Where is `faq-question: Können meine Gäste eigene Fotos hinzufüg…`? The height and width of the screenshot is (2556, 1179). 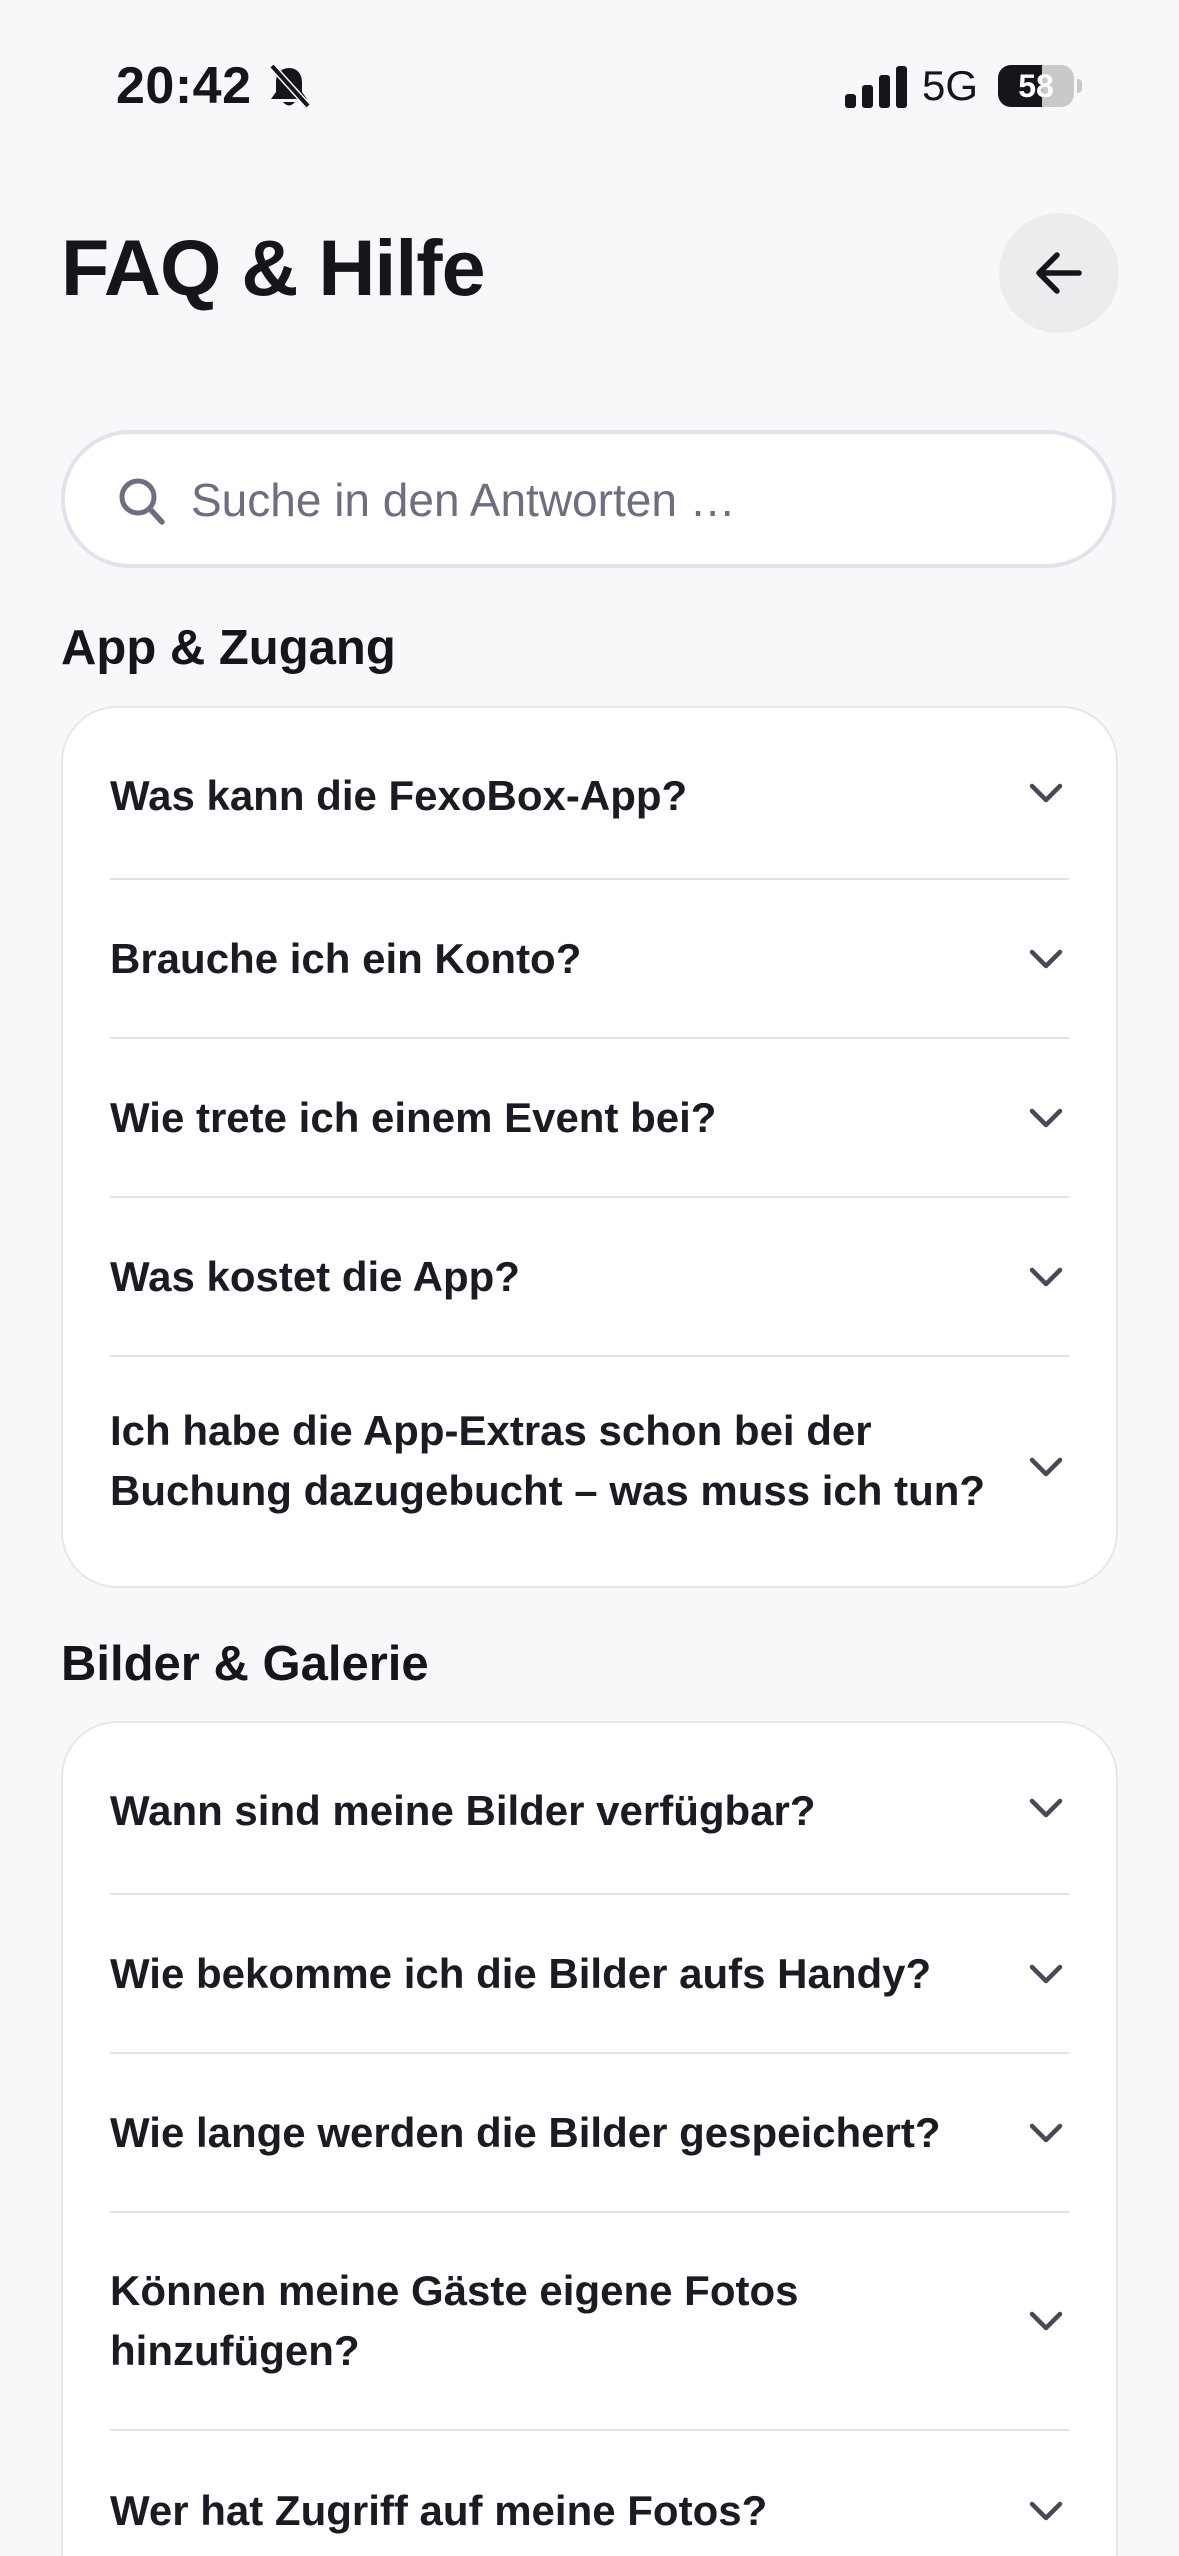
faq-question: Können meine Gäste eigene Fotos hinzufüg… is located at coordinates (454, 2320).